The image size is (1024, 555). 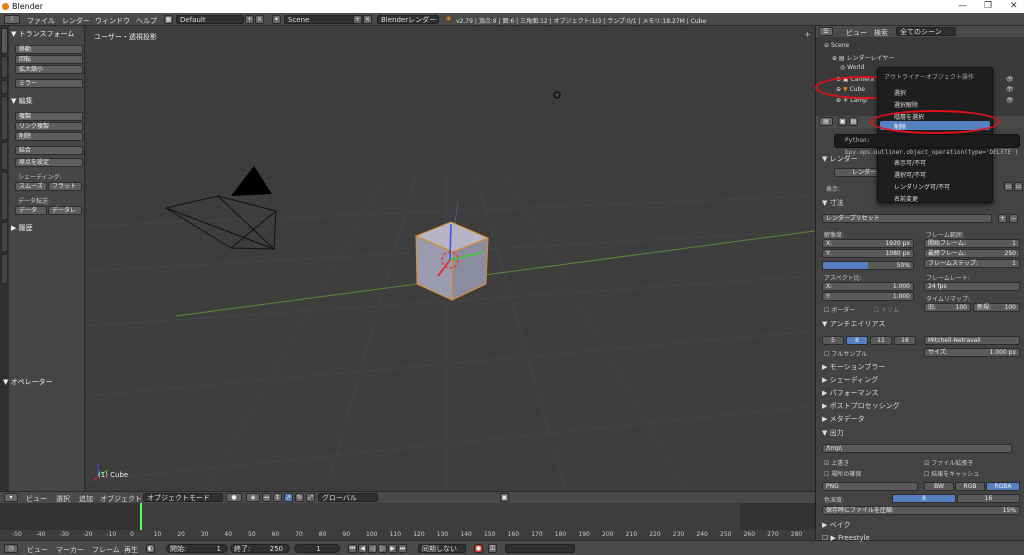 I want to click on flat-button: フラット, so click(x=65, y=186).